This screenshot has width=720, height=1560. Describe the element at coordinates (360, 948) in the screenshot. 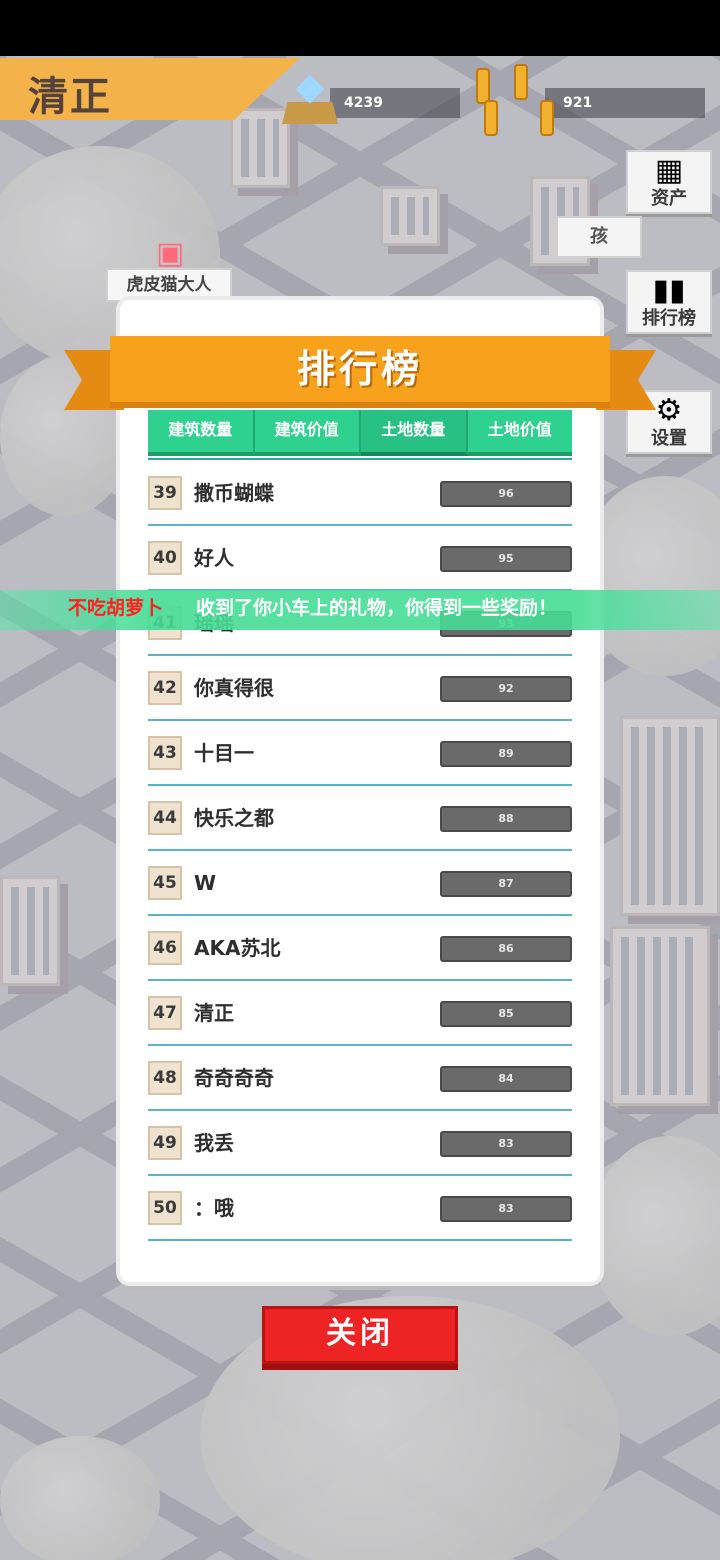

I see `leaderboard-row: 46 AKA苏北 86` at that location.